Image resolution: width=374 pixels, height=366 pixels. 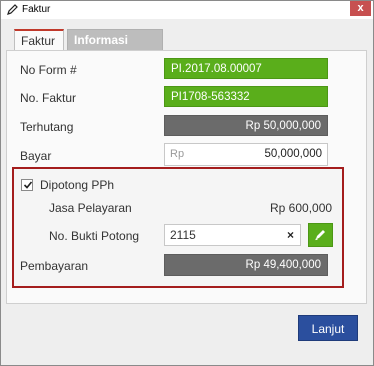 I want to click on no-bukti-potong-input: 2115 ×, so click(x=232, y=235).